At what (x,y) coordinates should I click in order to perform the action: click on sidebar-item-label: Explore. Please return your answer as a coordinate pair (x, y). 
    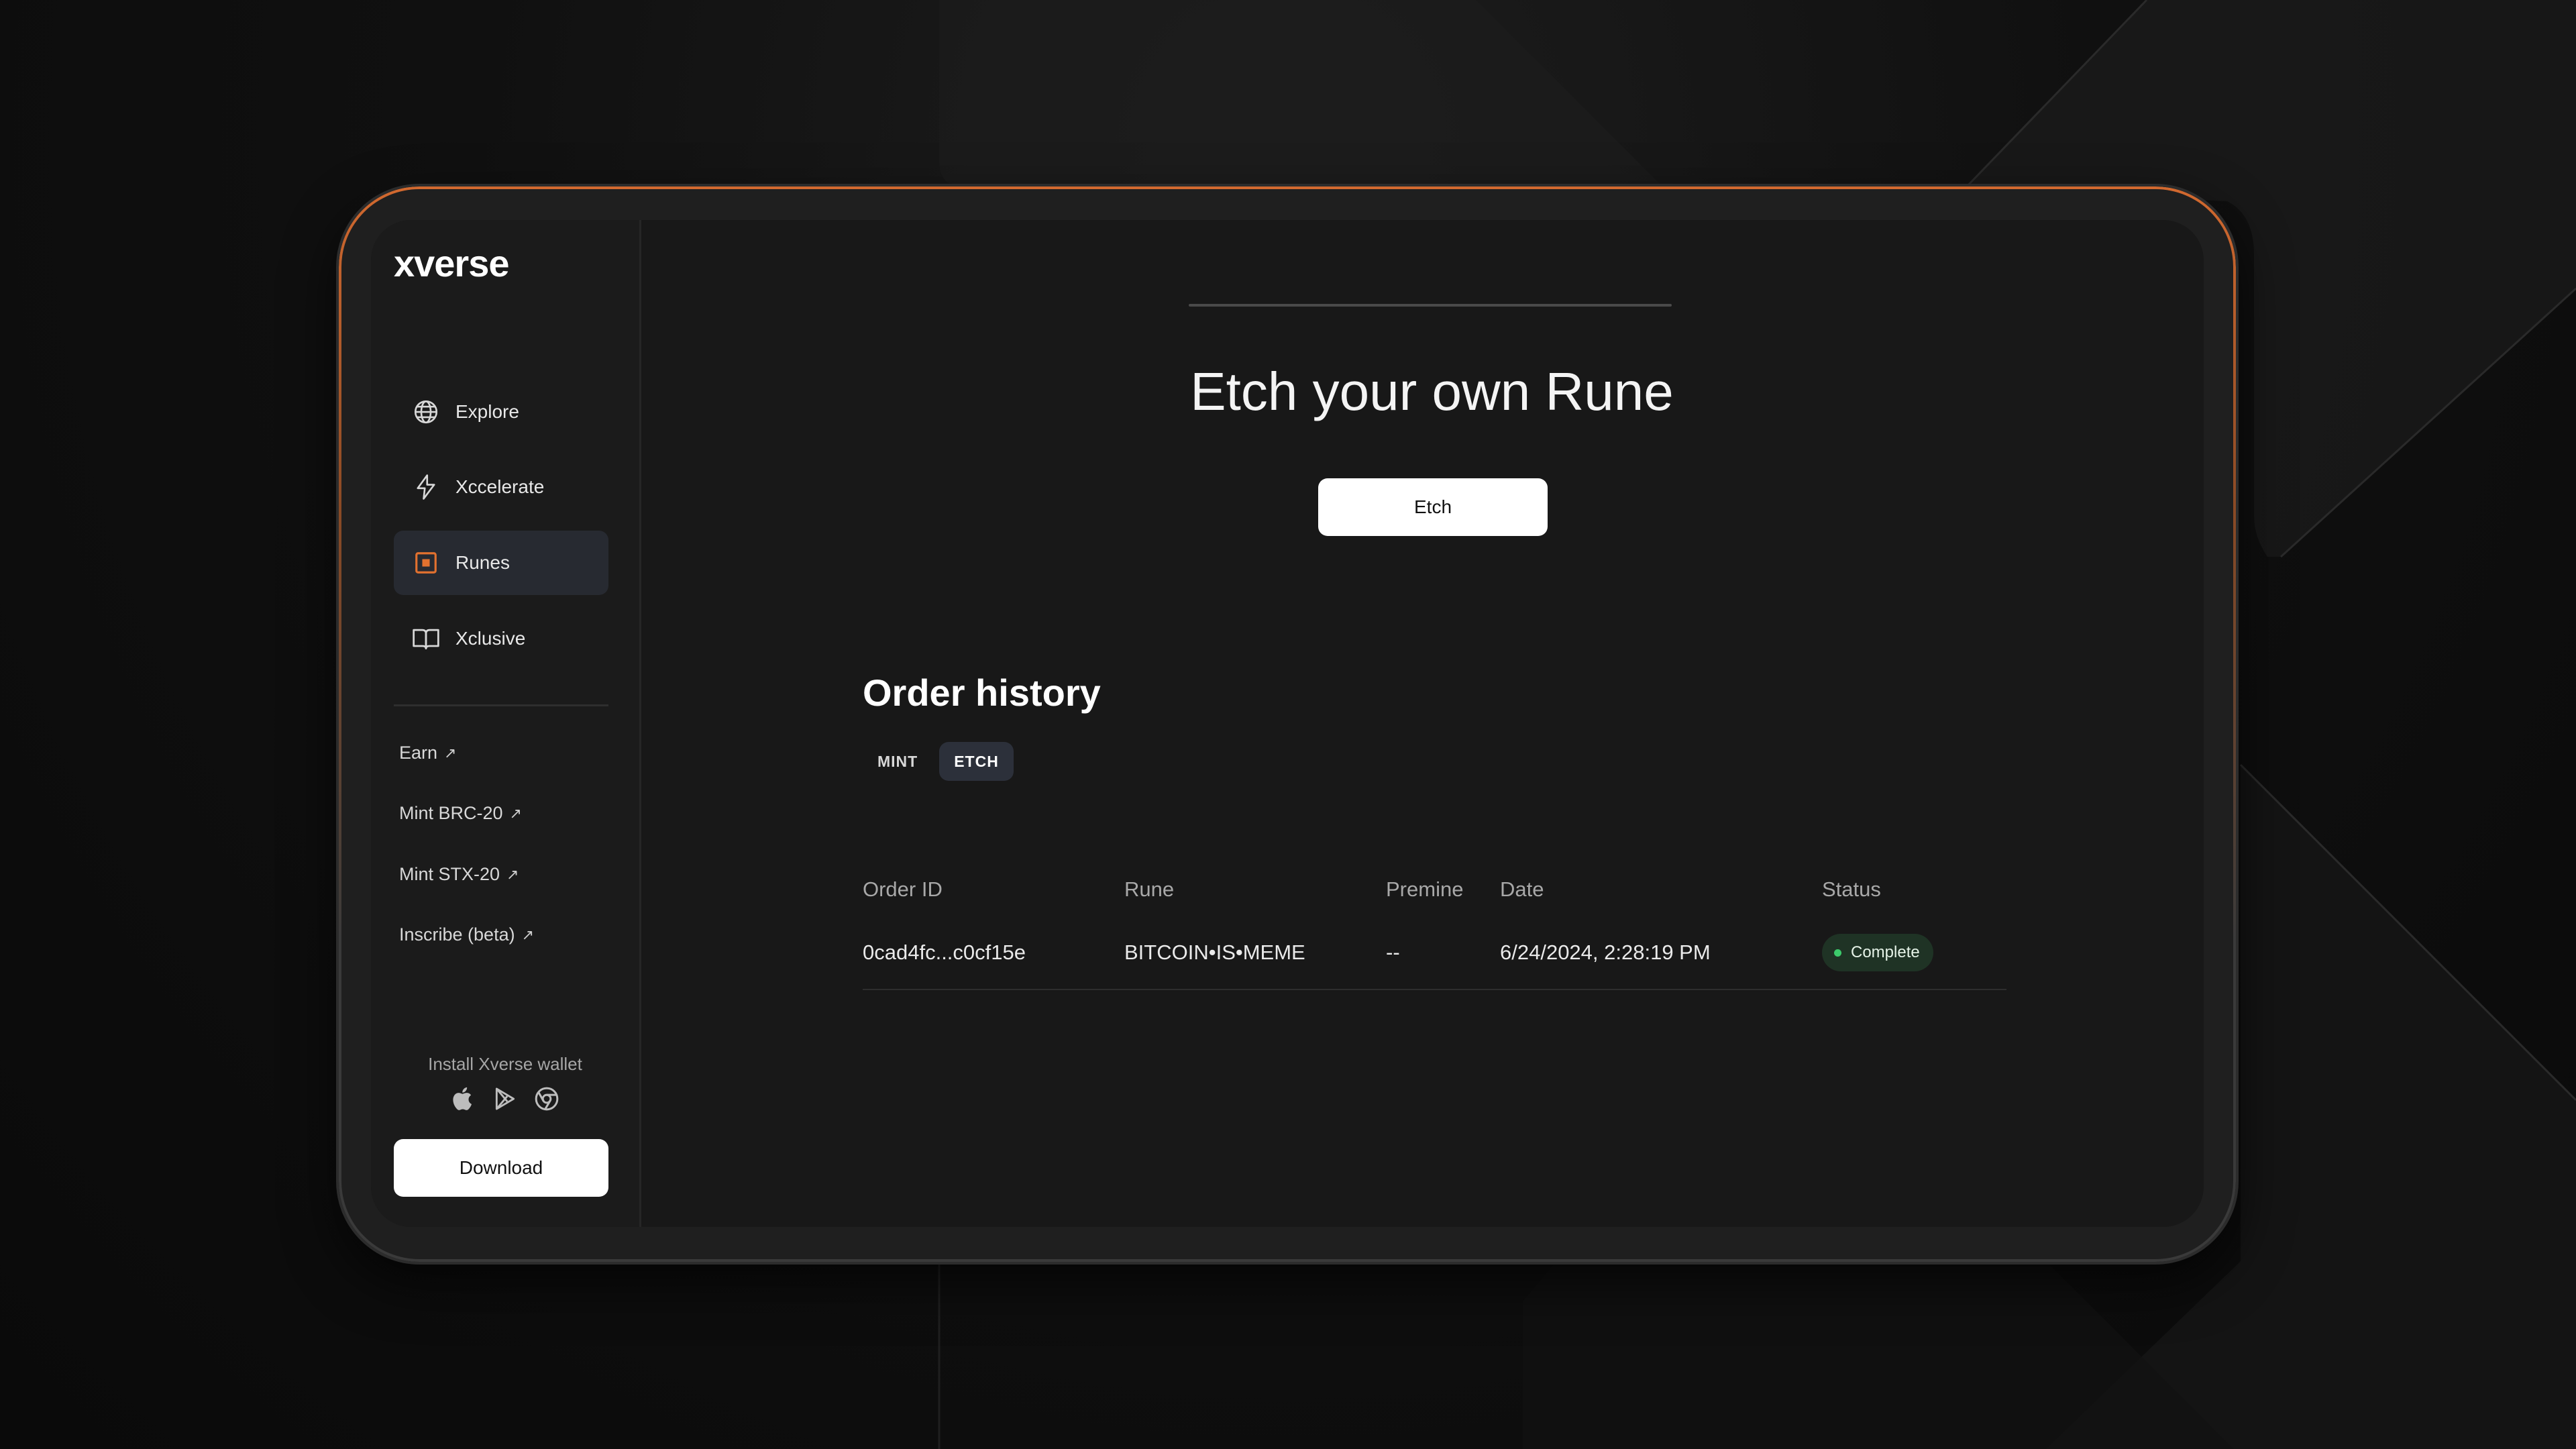
    Looking at the image, I should click on (487, 411).